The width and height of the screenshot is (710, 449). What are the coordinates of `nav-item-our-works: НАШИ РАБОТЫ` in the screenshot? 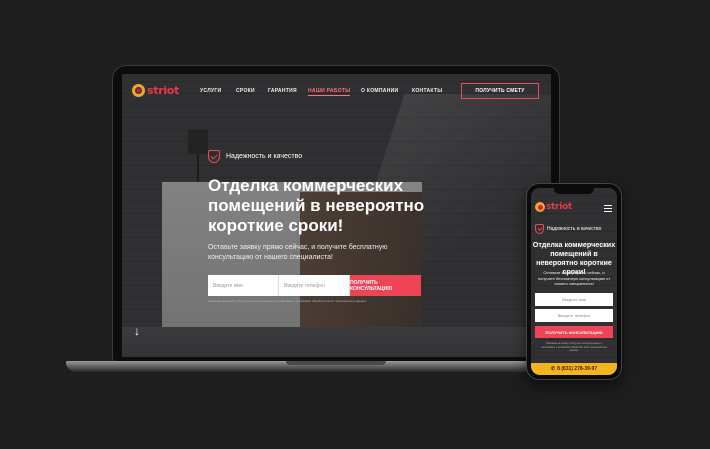 It's located at (329, 92).